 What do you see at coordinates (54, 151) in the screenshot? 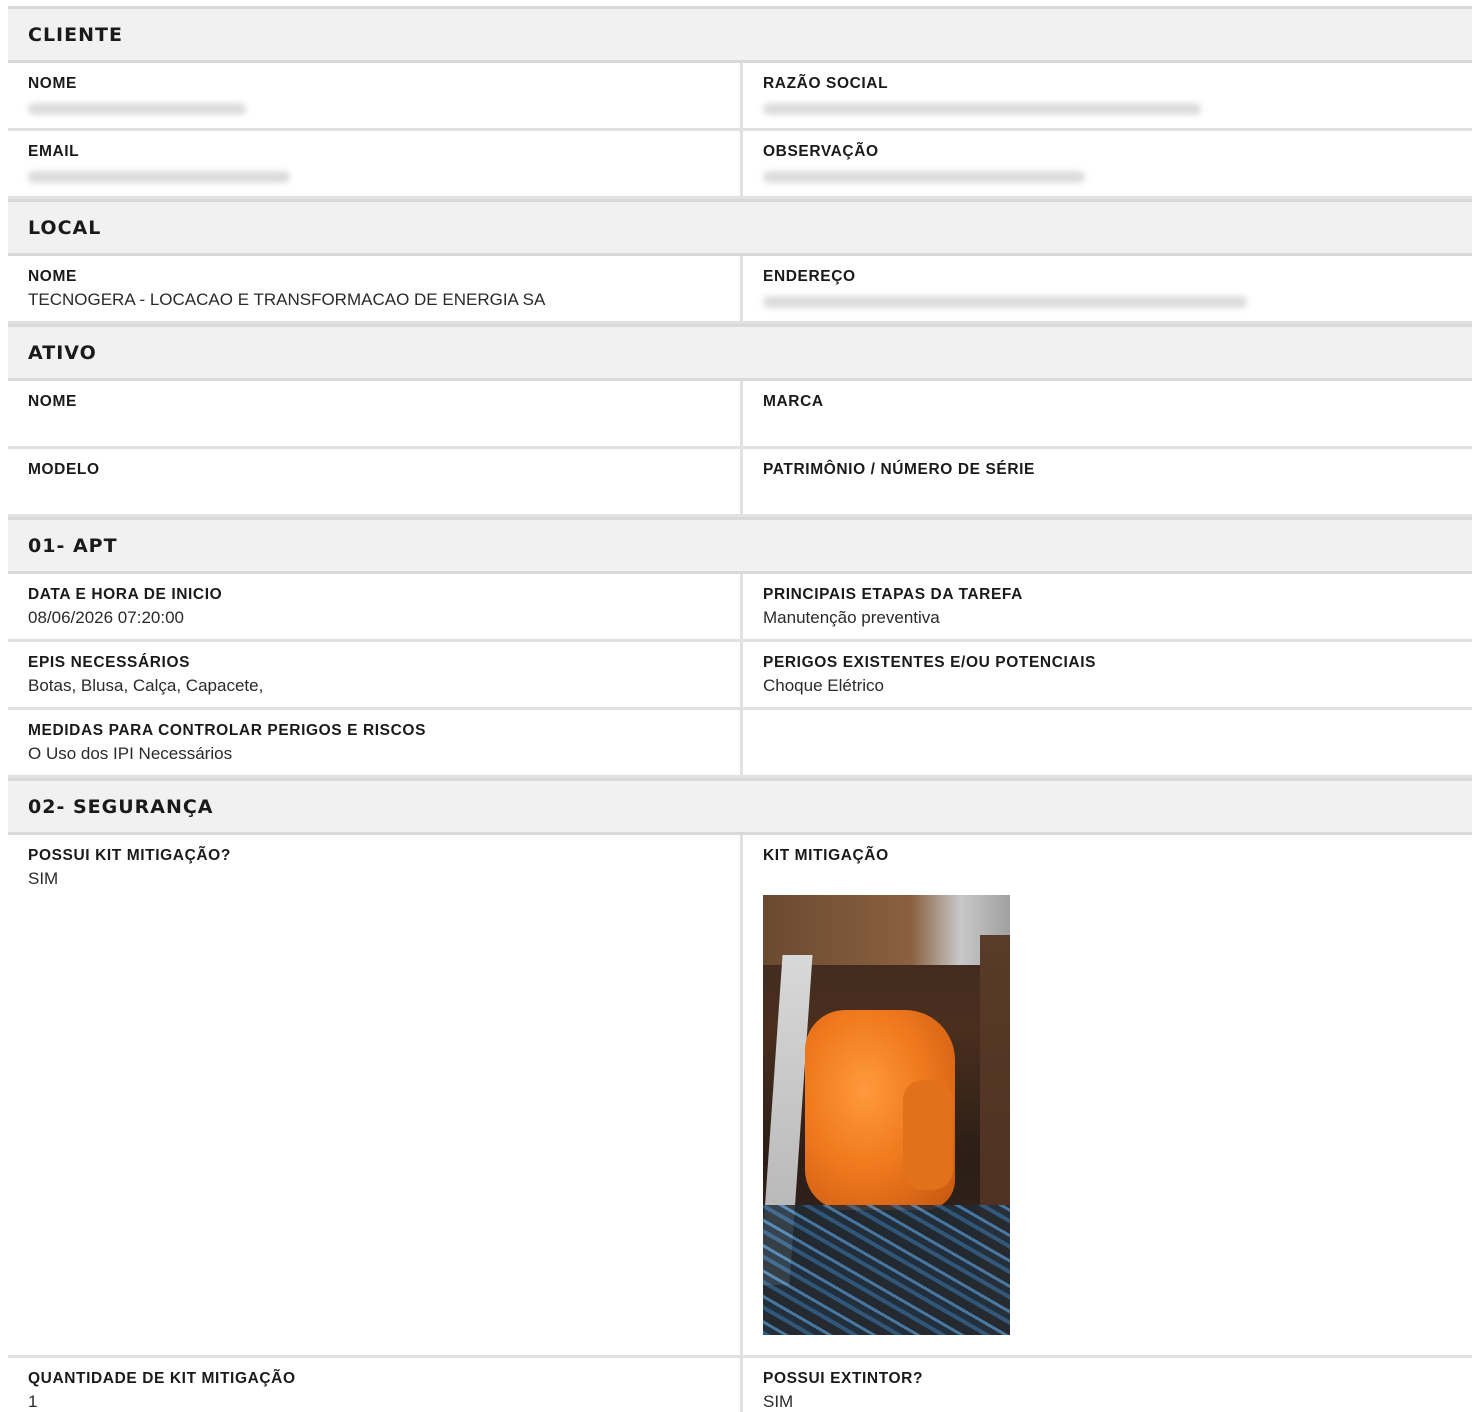
I see `cliente-email-label: EMAIL` at bounding box center [54, 151].